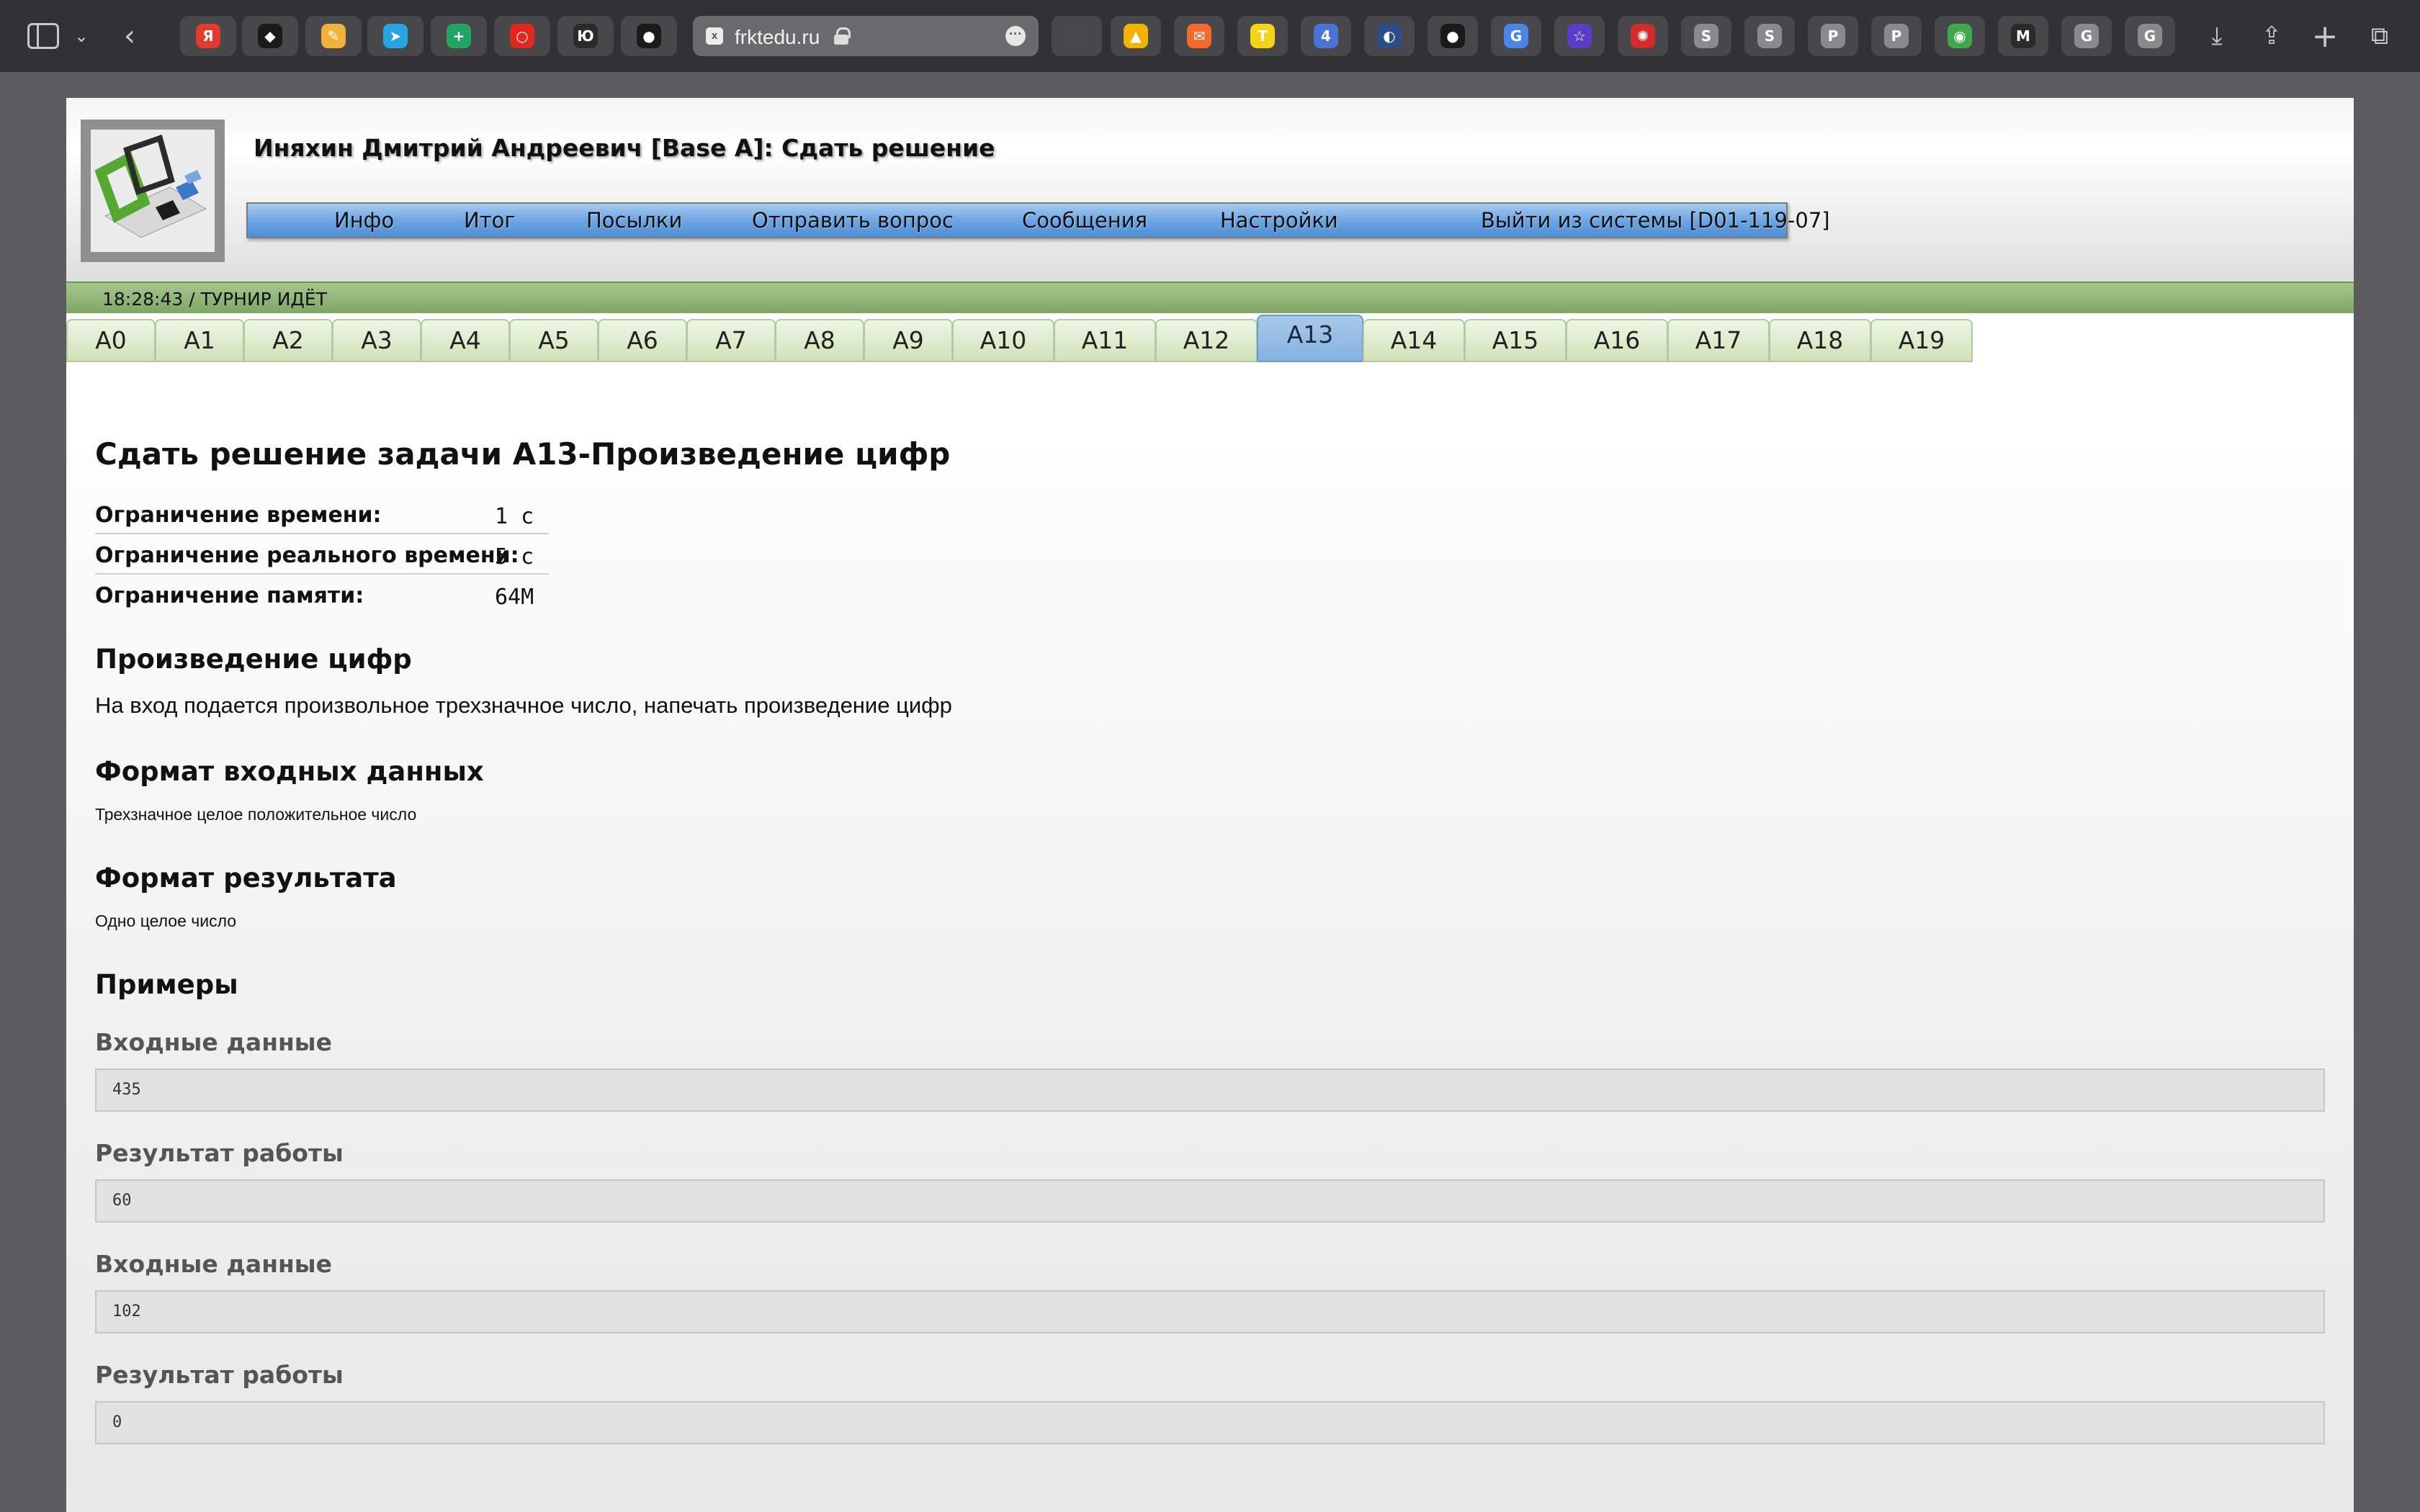 Image resolution: width=2420 pixels, height=1512 pixels. I want to click on sheets-icon: +, so click(459, 36).